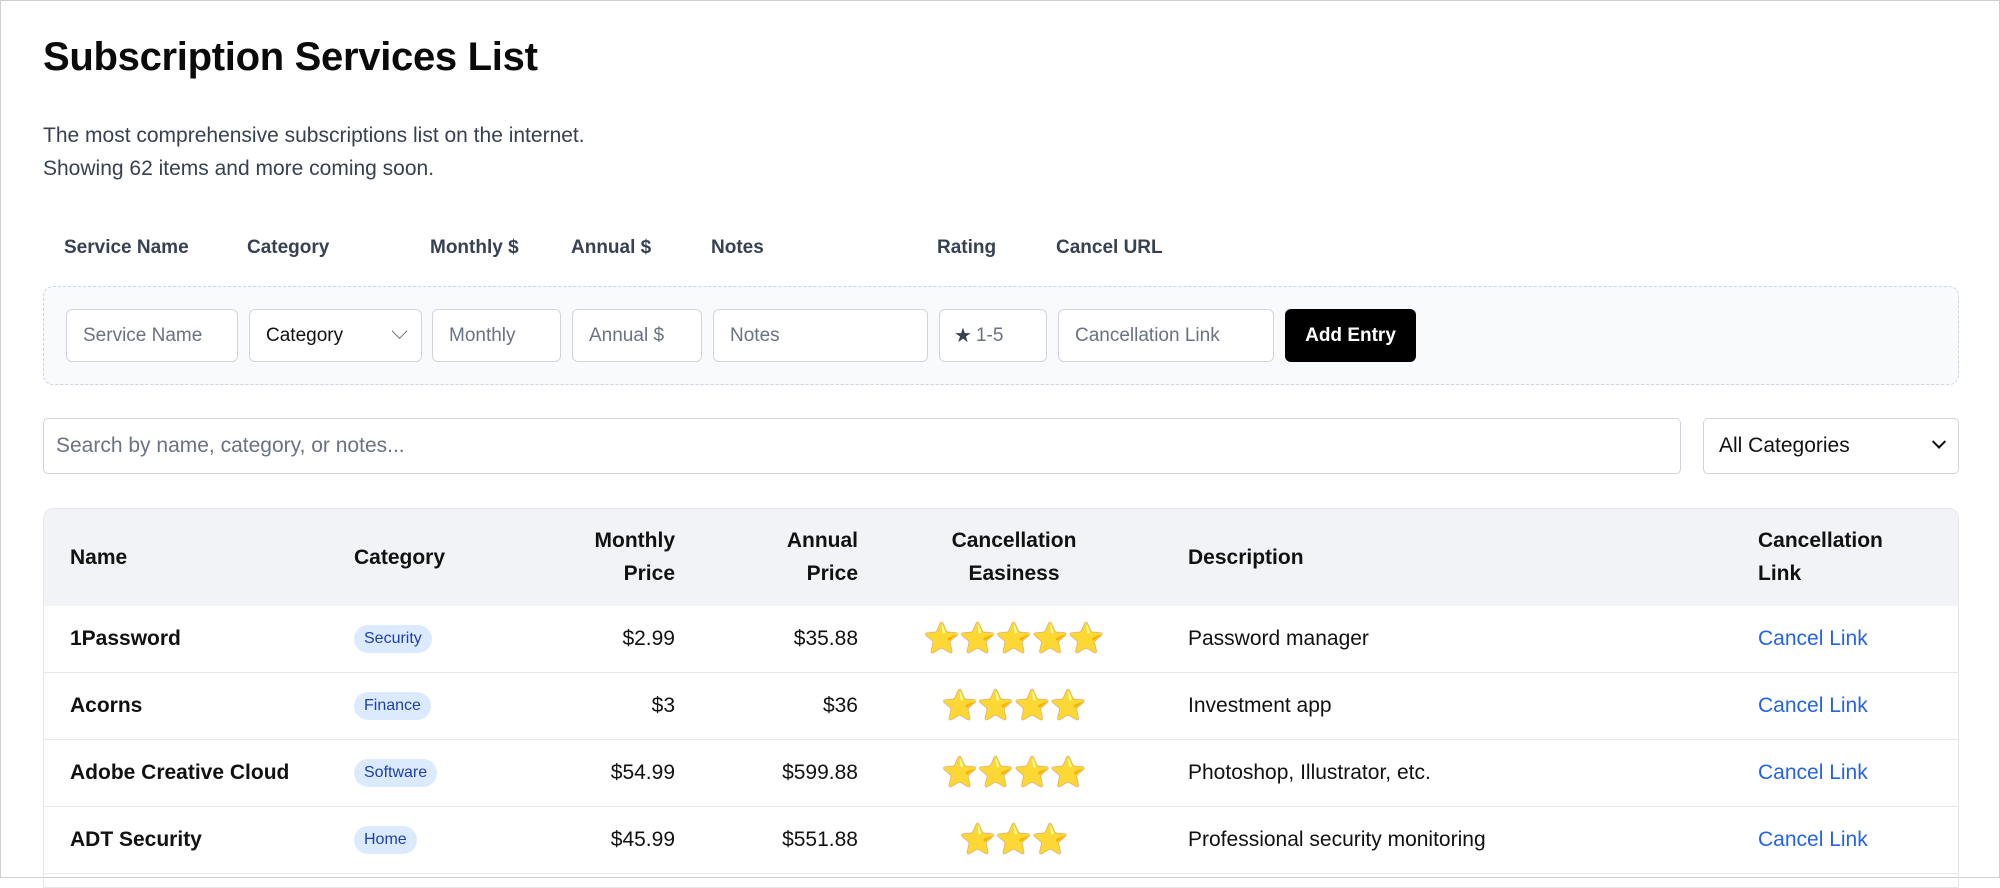 The height and width of the screenshot is (888, 2000). I want to click on page-title: Subscription Services List, so click(290, 57).